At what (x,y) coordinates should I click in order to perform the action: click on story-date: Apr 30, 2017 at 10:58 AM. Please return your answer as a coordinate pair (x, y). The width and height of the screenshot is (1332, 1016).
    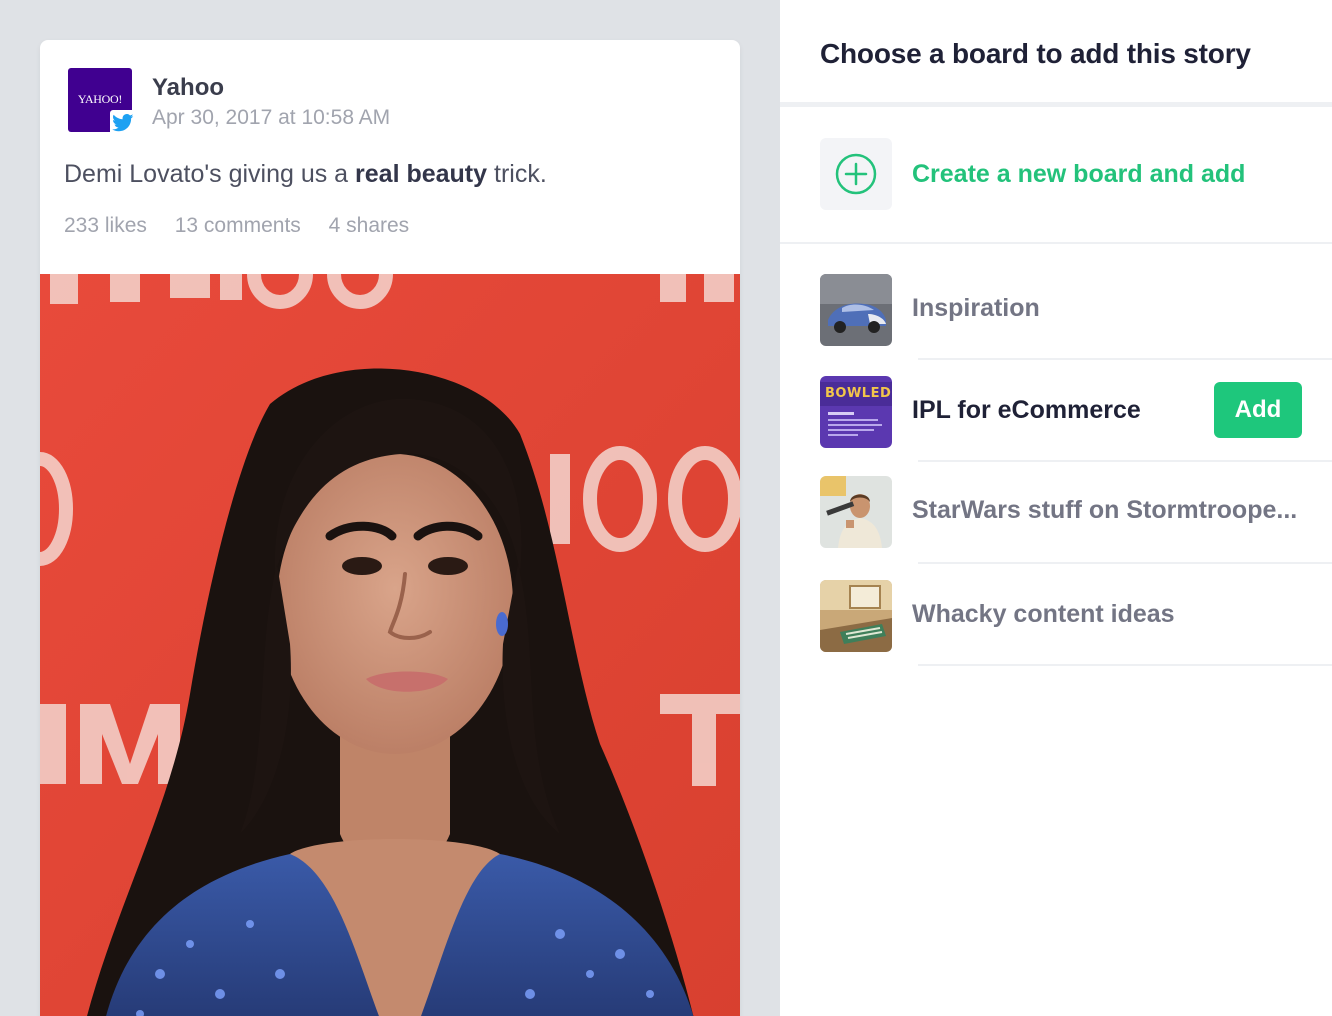
    Looking at the image, I should click on (271, 117).